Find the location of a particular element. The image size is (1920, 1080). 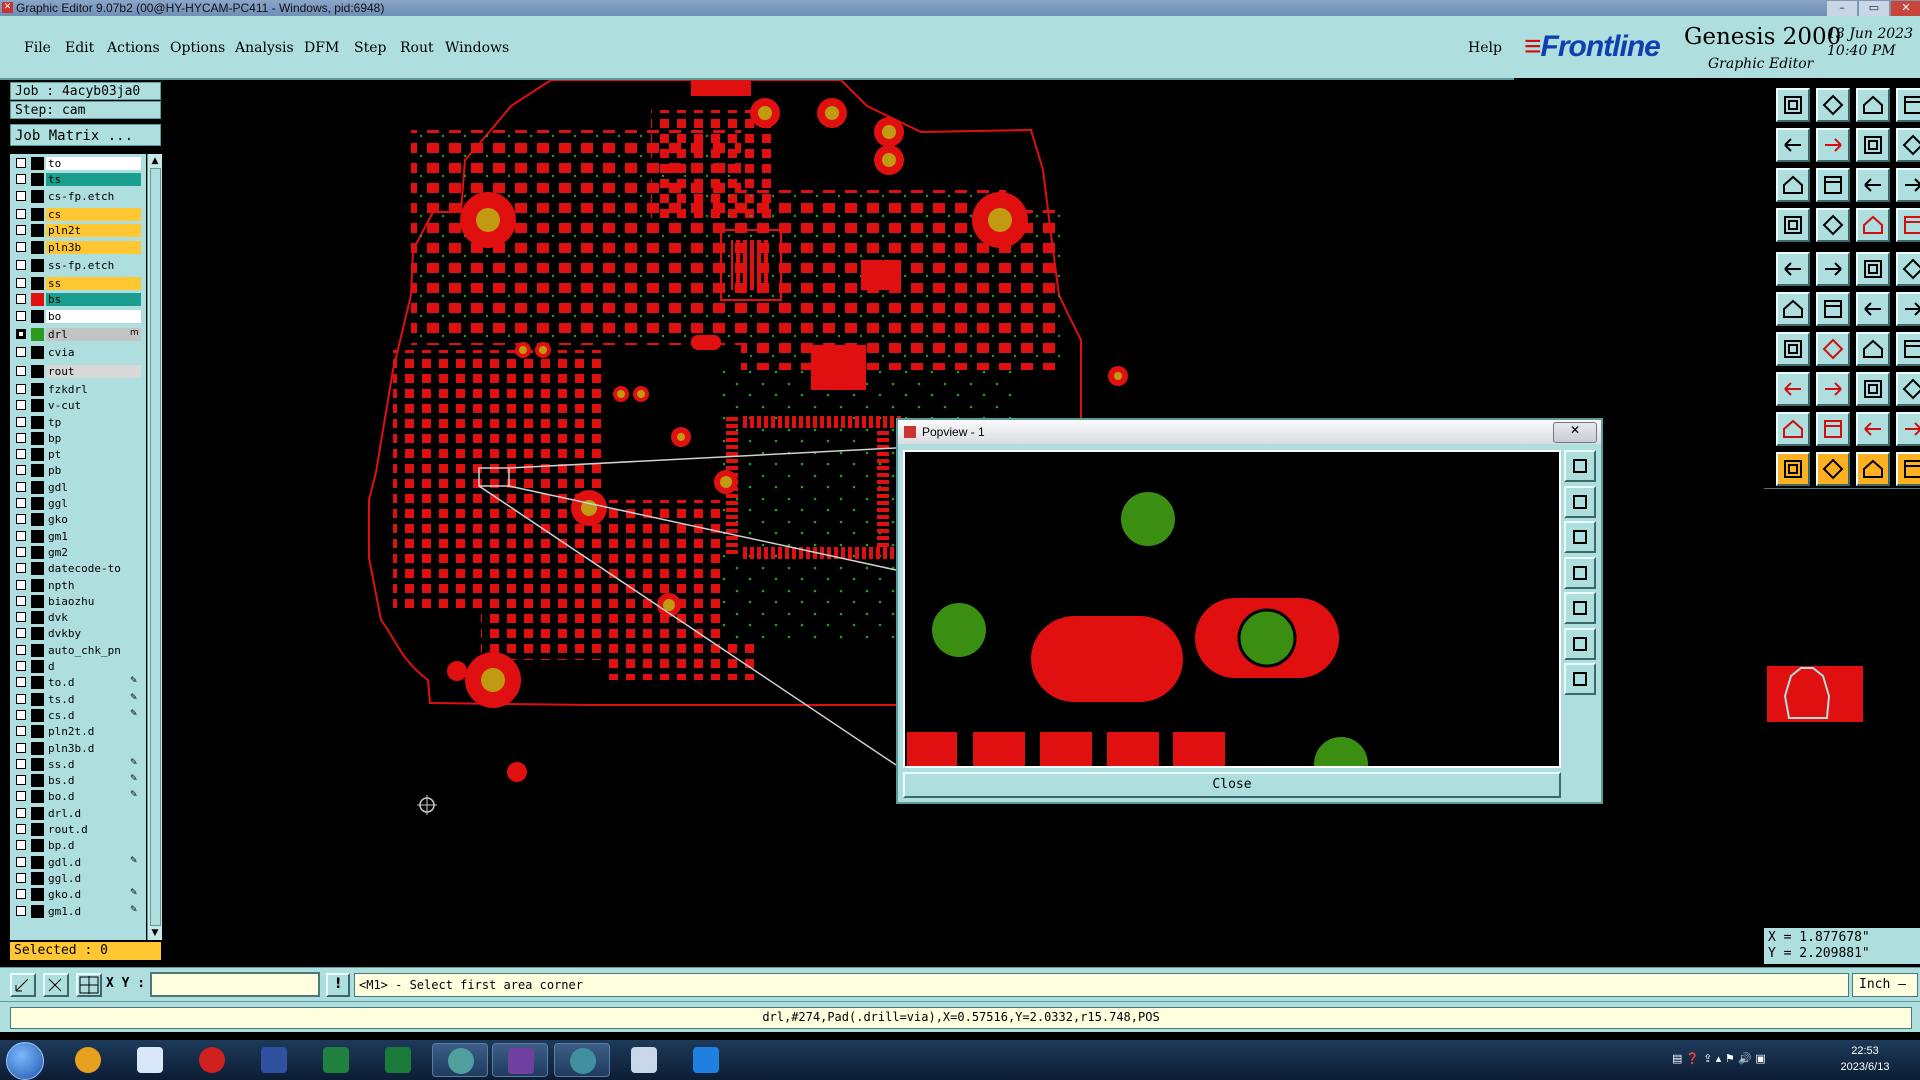

layer-row-bo.d: bo.d ✎ is located at coordinates (78, 796).